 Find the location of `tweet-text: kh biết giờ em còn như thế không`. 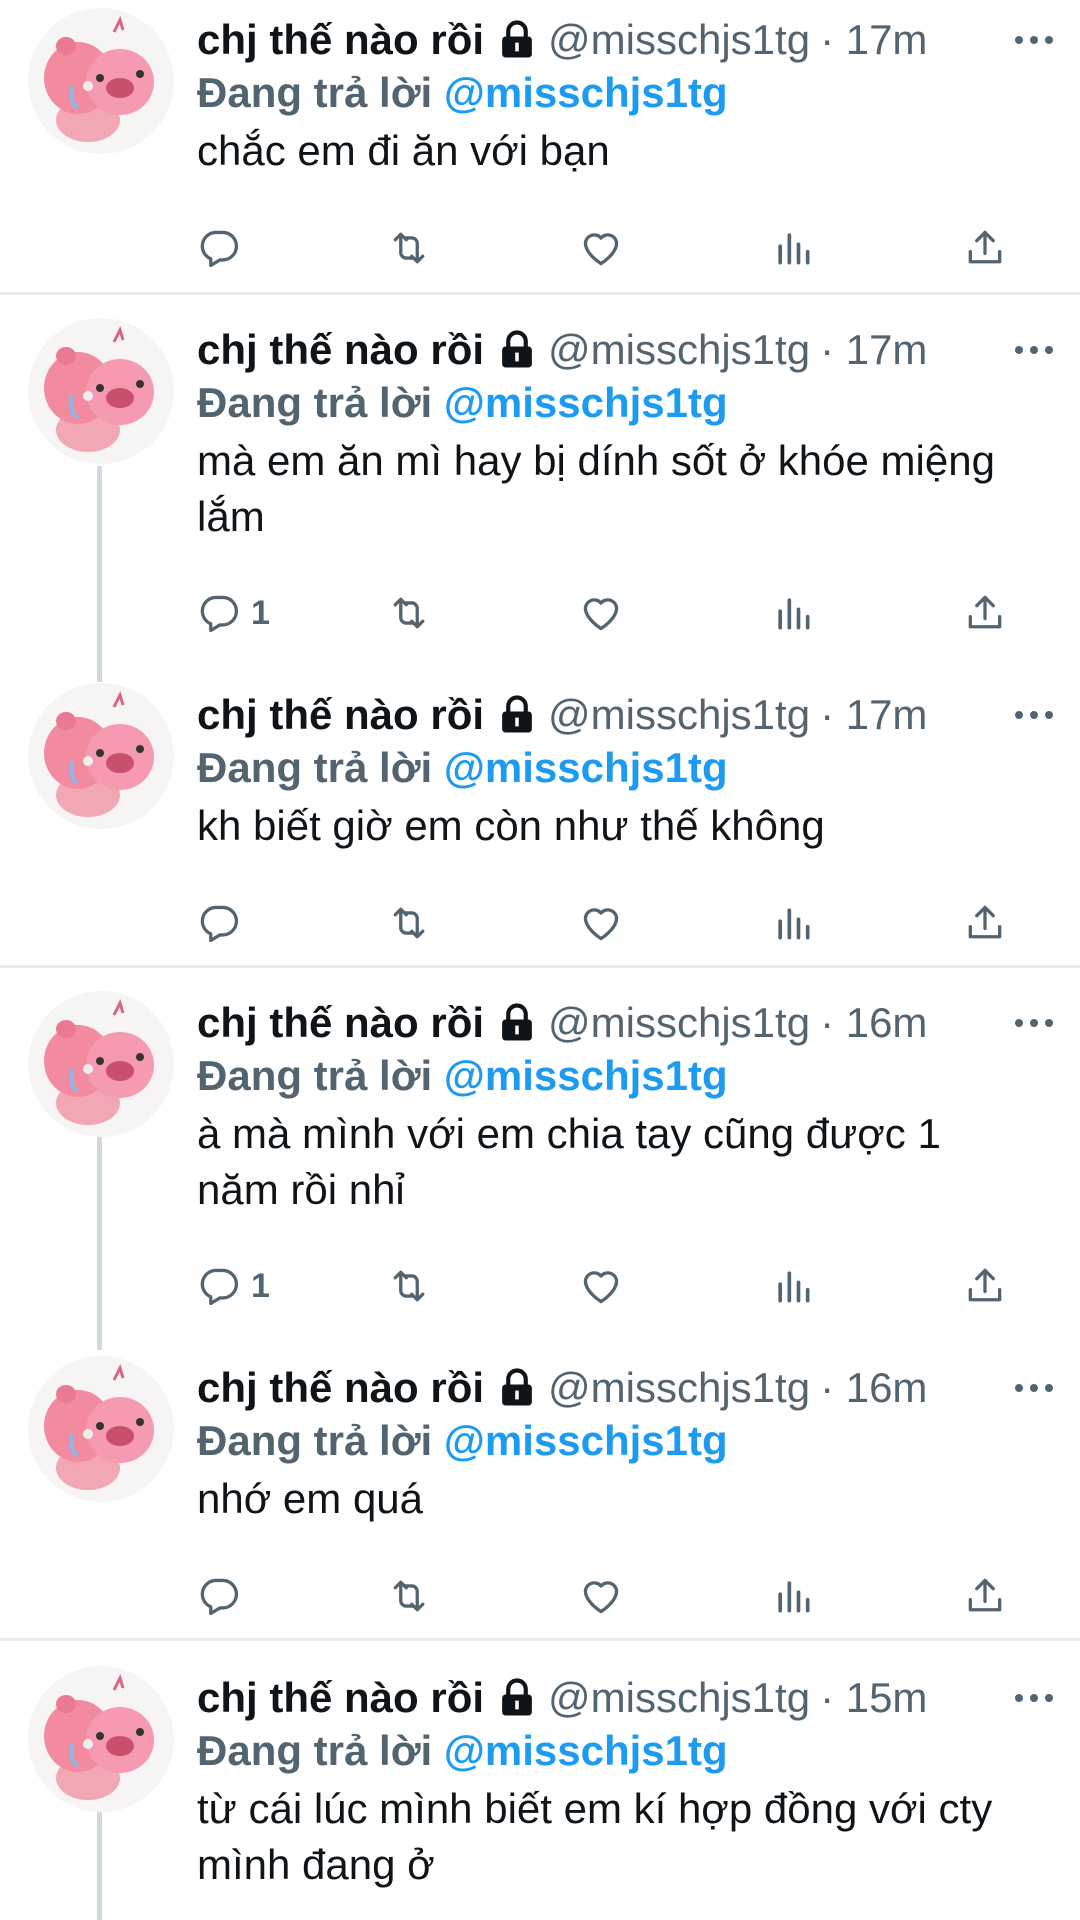

tweet-text: kh biết giờ em còn như thế không is located at coordinates (511, 825).